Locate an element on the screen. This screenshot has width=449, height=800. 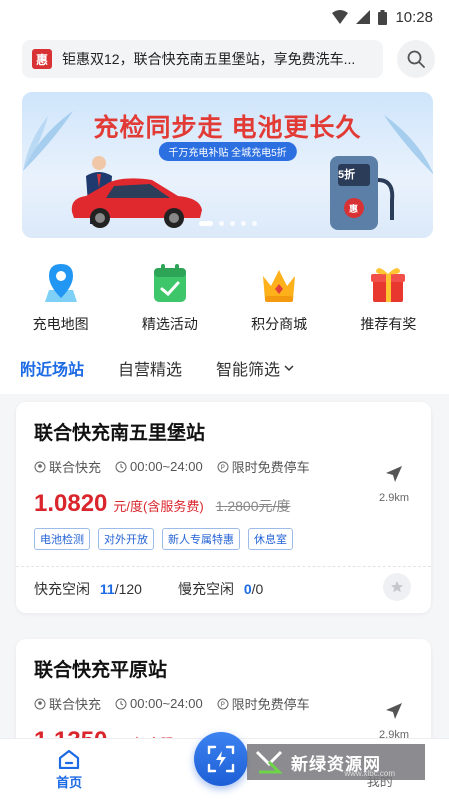
star-icon is located at coordinates (397, 587).